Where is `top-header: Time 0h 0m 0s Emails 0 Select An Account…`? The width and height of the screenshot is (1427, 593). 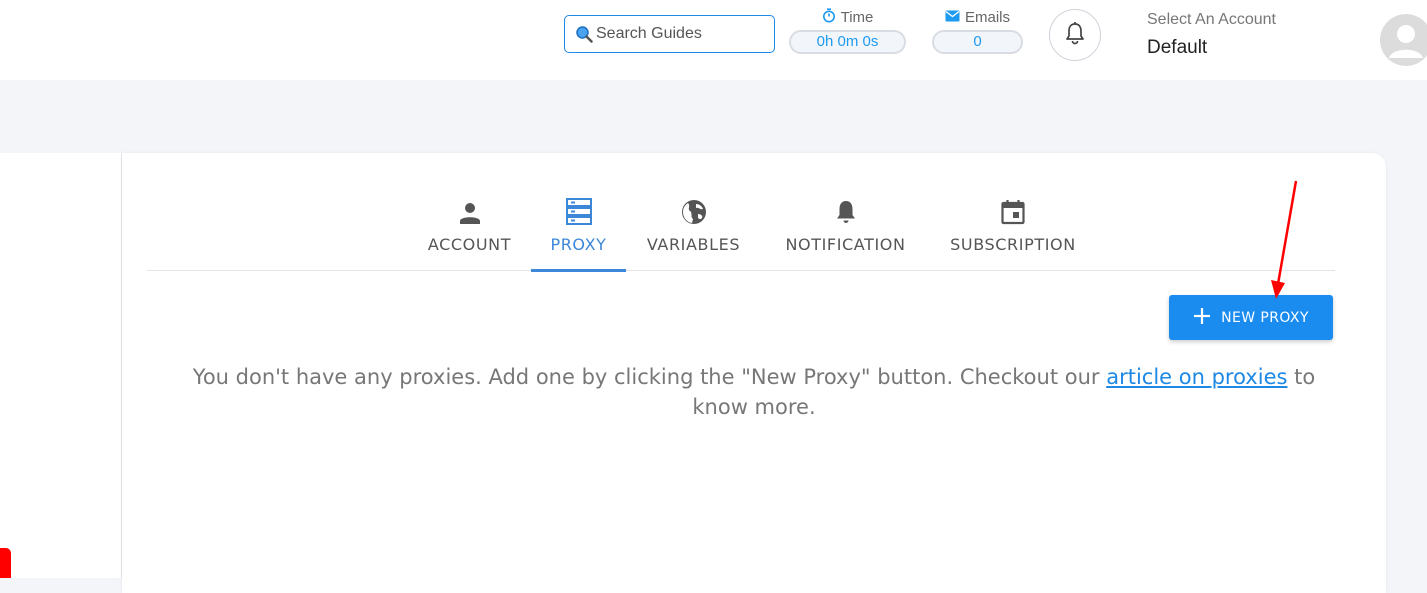
top-header: Time 0h 0m 0s Emails 0 Select An Account… is located at coordinates (713, 40).